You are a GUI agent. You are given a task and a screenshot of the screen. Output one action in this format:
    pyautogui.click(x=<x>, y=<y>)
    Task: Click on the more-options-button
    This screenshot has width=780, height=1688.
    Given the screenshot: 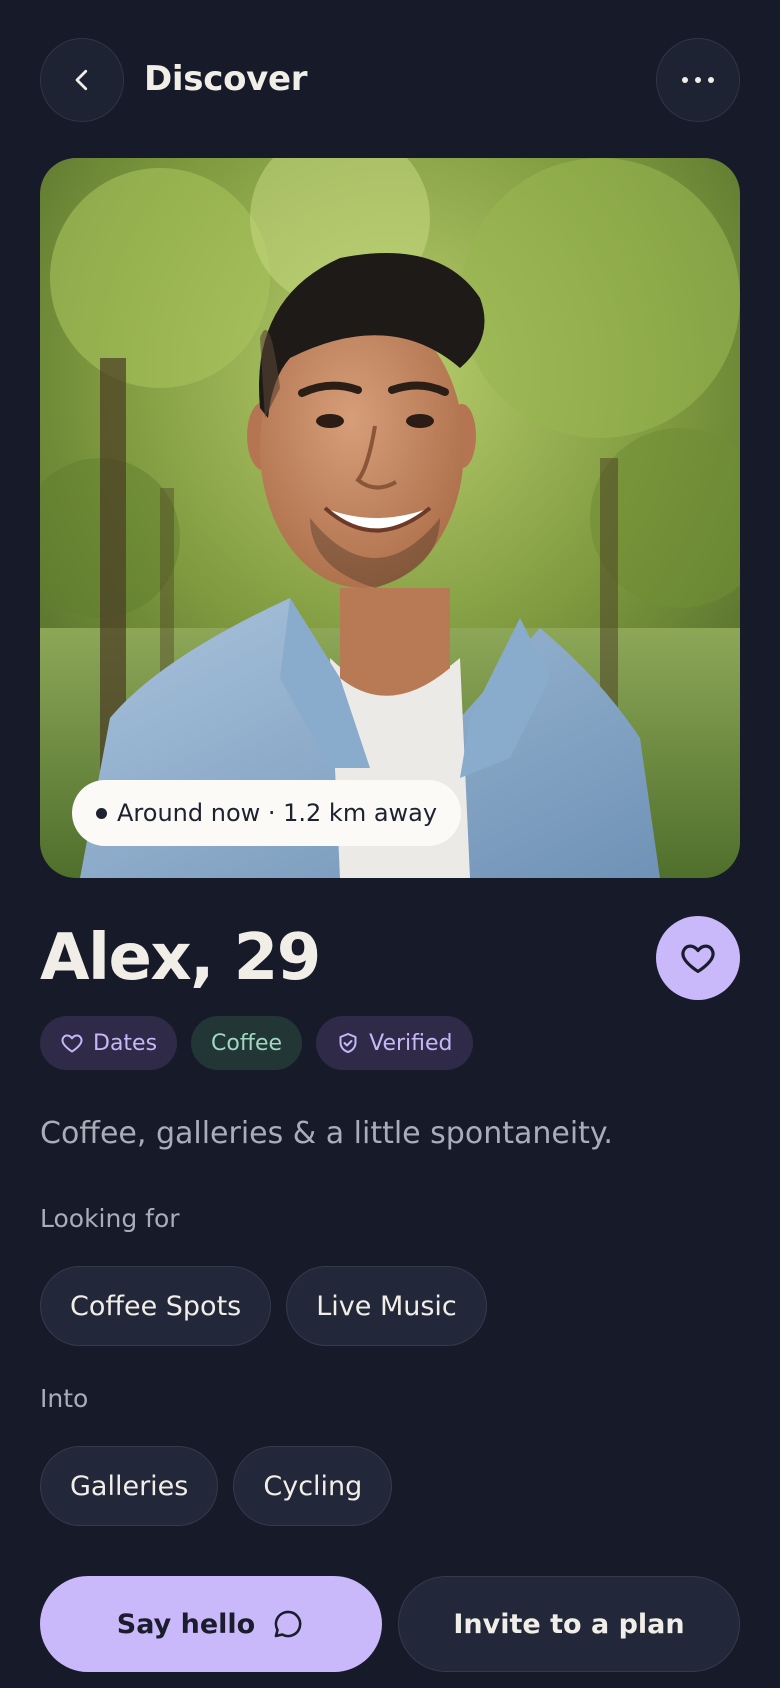 What is the action you would take?
    pyautogui.click(x=698, y=80)
    